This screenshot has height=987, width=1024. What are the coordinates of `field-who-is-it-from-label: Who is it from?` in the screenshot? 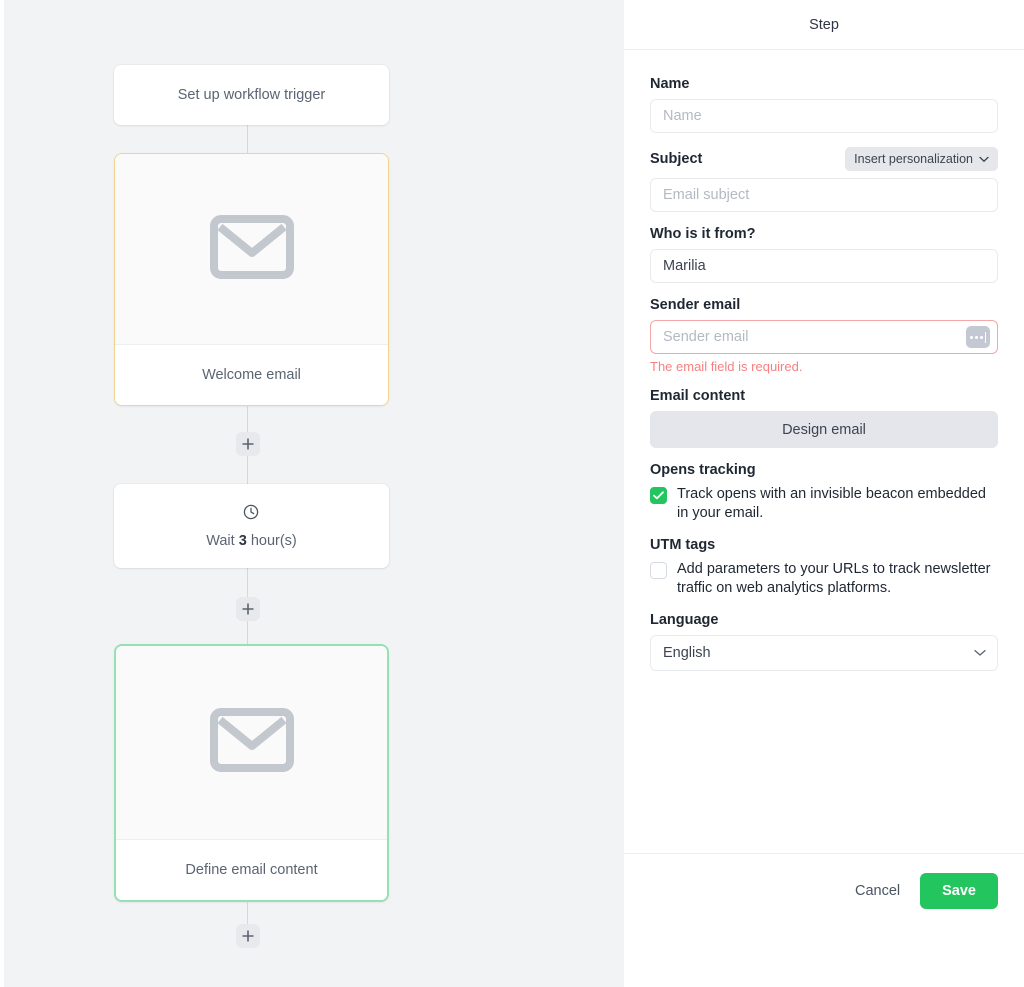 It's located at (703, 234).